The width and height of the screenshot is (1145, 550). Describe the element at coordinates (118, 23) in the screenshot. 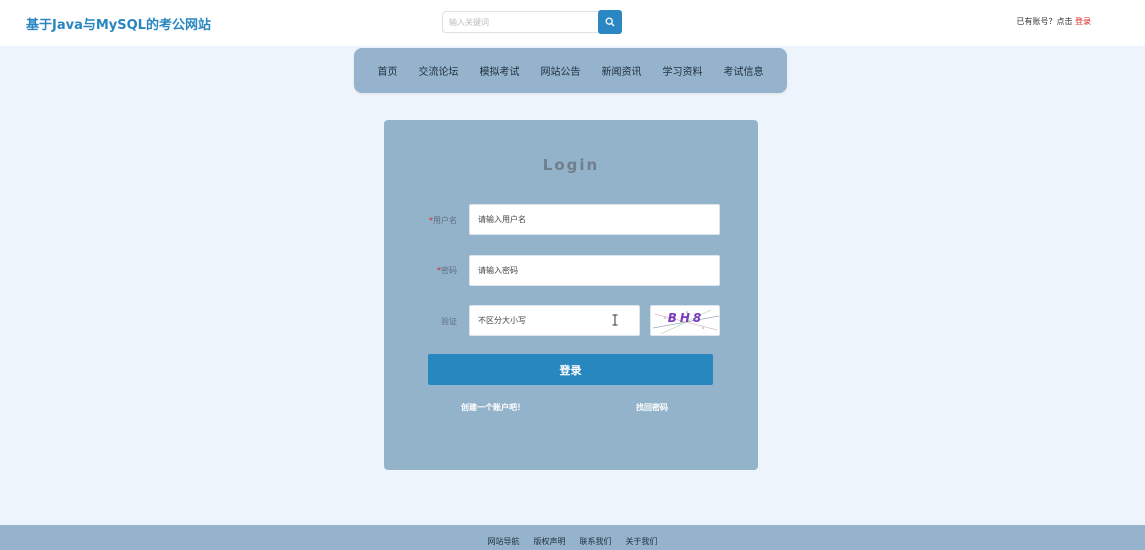

I see `site-title: 基于Java与MySQL的考公网站` at that location.